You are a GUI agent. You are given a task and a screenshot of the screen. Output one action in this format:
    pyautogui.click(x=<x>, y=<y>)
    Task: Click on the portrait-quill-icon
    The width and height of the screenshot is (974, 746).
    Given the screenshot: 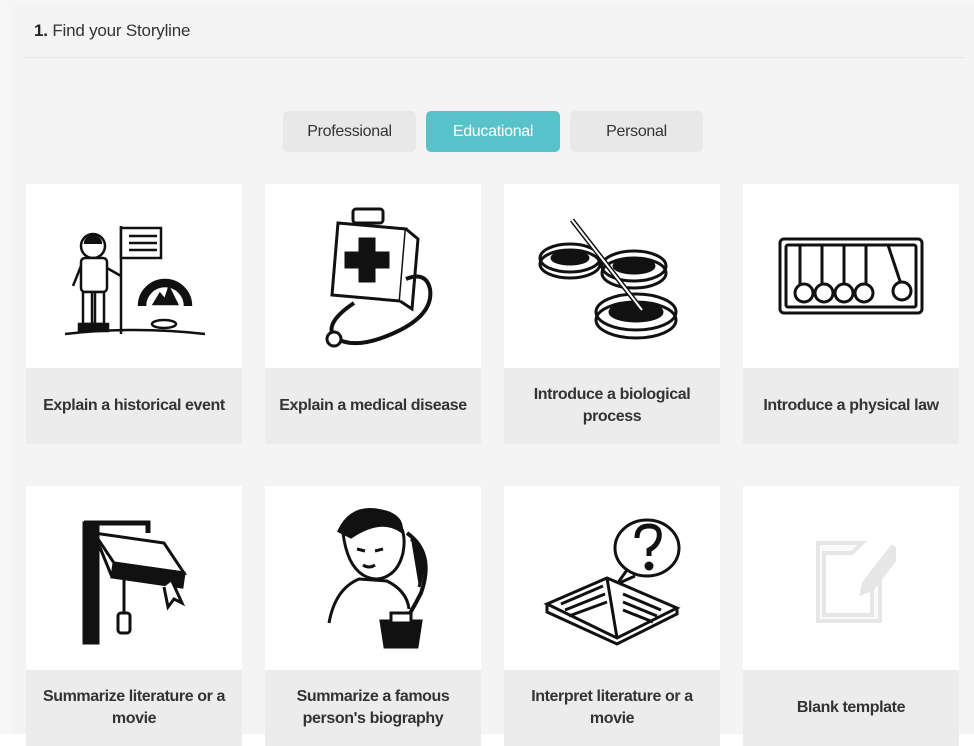 What is the action you would take?
    pyautogui.click(x=377, y=578)
    